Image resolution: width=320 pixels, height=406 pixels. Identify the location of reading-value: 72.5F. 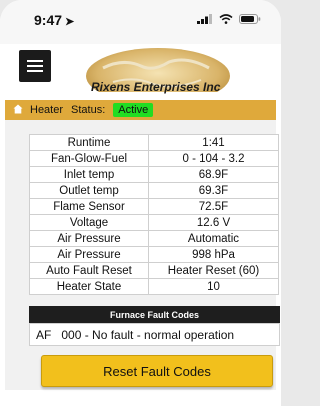
(213, 206).